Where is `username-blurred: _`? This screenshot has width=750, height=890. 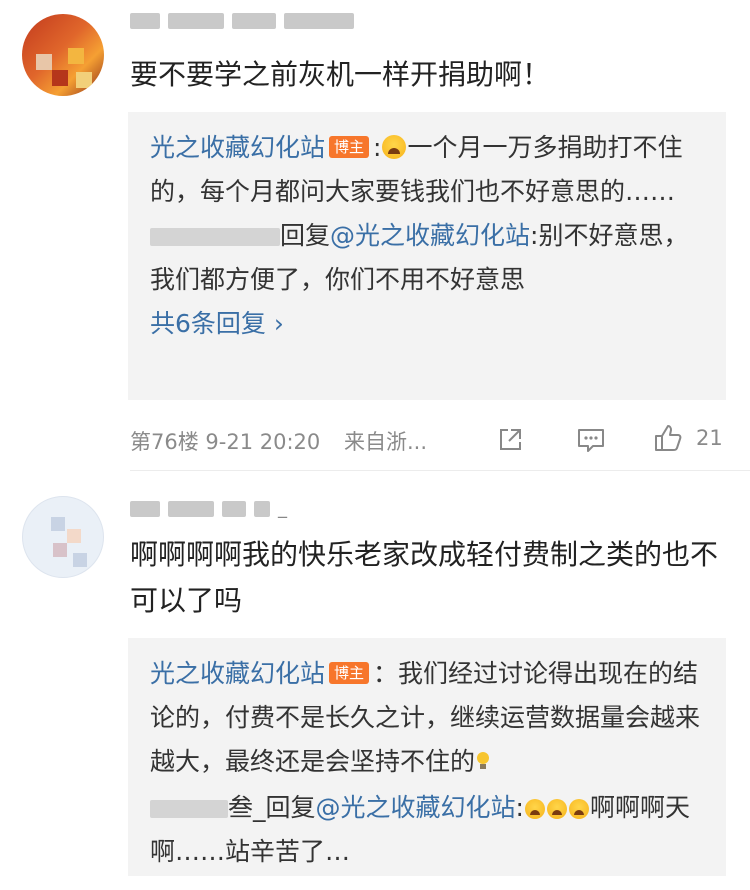 username-blurred: _ is located at coordinates (208, 509).